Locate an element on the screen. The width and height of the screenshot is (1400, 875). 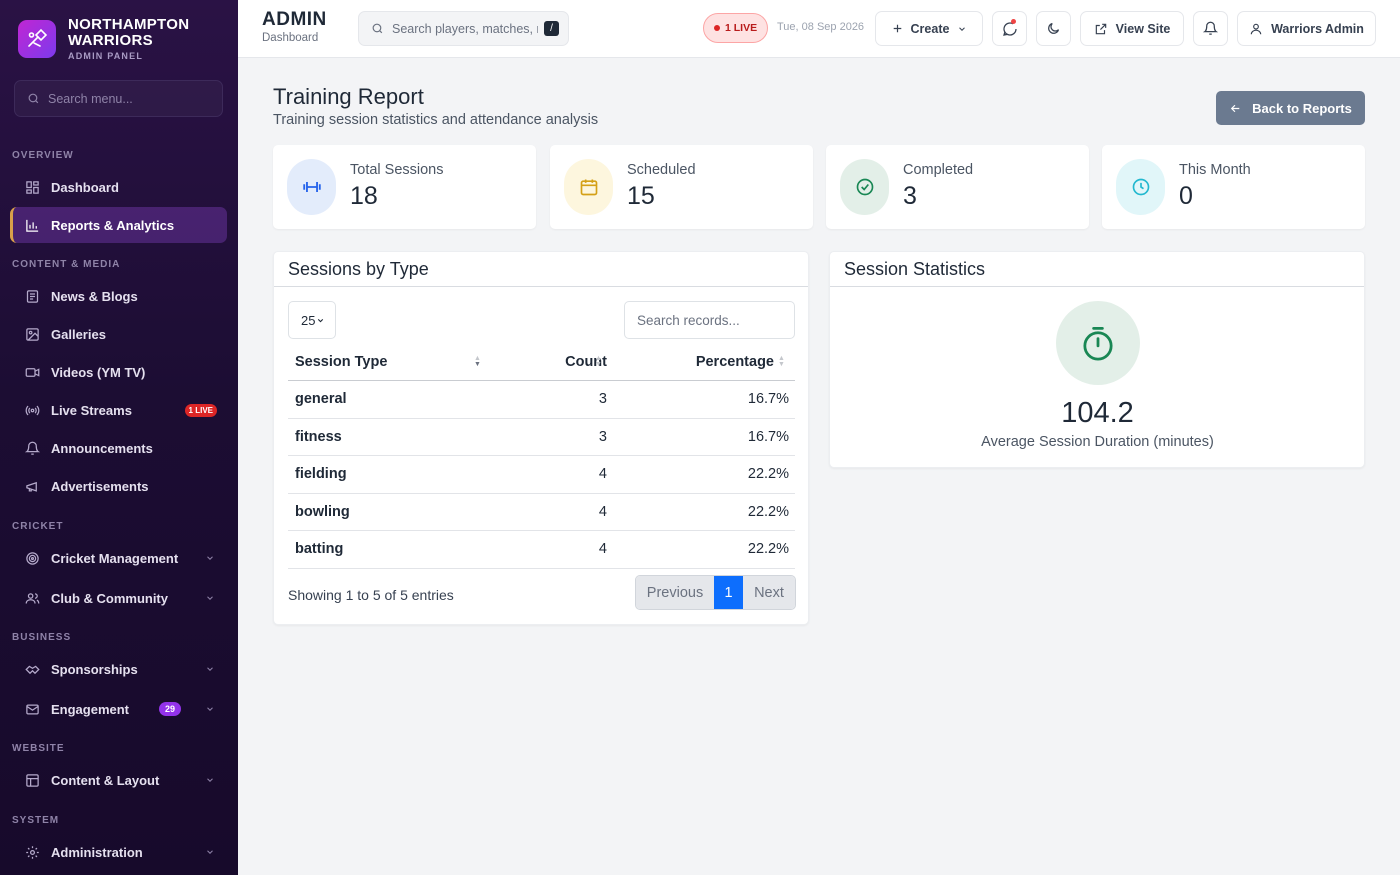
notifications-button is located at coordinates (1210, 28).